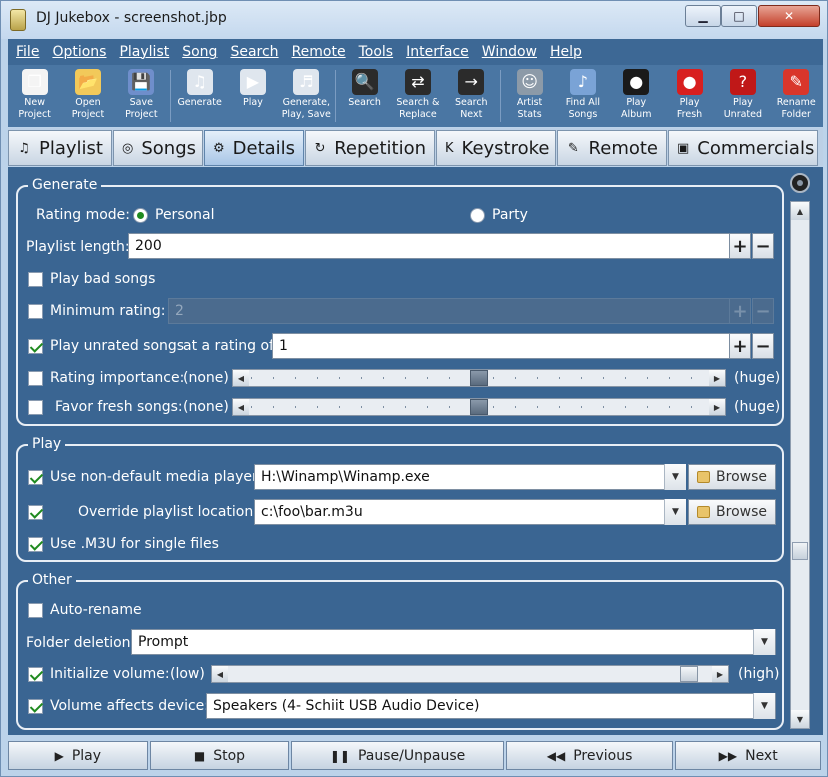 This screenshot has height=777, width=828. What do you see at coordinates (800, 551) in the screenshot?
I see `scrollbar-thumb` at bounding box center [800, 551].